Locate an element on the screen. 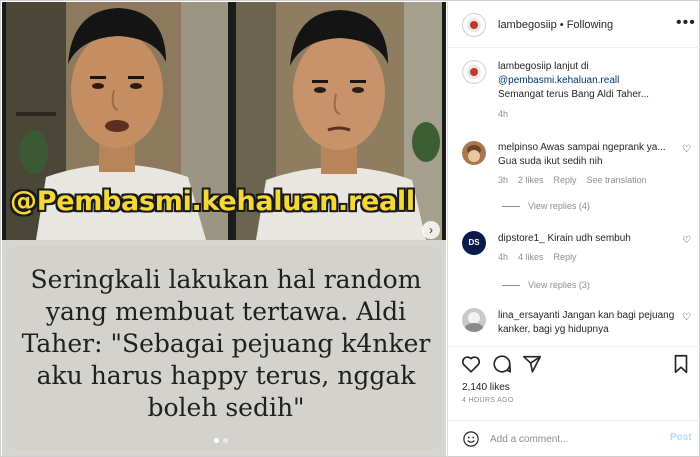 This screenshot has width=700, height=457. caption-line: aku harus happy terus, nggak is located at coordinates (226, 375).